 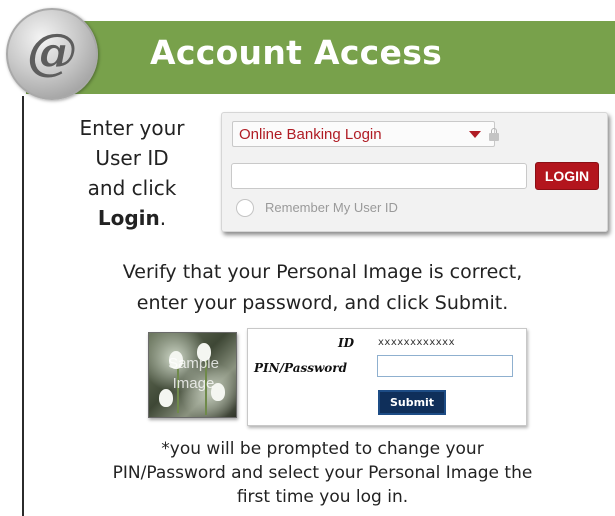 I want to click on remember-user-id-checkbox, so click(x=245, y=208).